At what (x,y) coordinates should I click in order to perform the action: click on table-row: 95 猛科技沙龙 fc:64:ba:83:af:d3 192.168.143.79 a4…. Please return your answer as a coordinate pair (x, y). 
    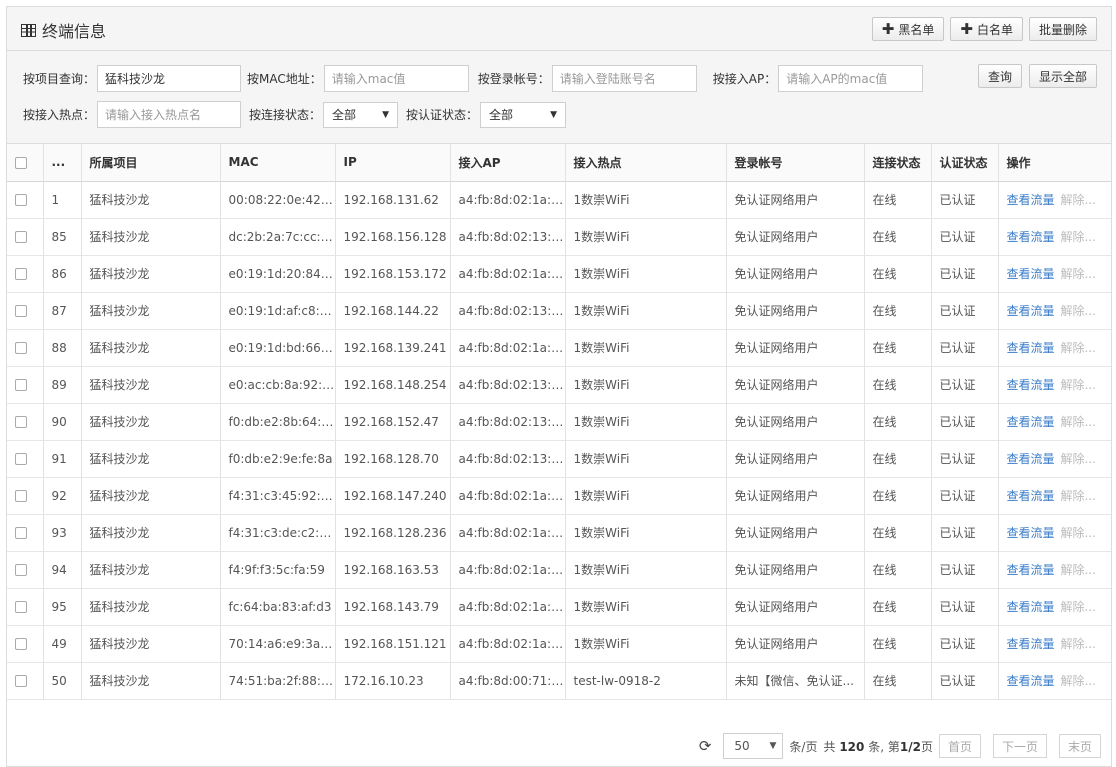
    Looking at the image, I should click on (559, 607).